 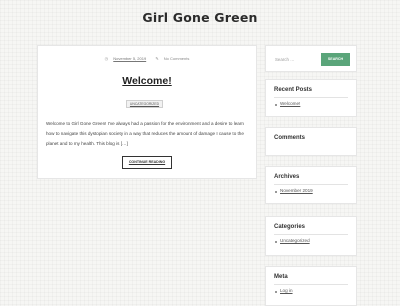 I want to click on search-input, so click(x=294, y=59).